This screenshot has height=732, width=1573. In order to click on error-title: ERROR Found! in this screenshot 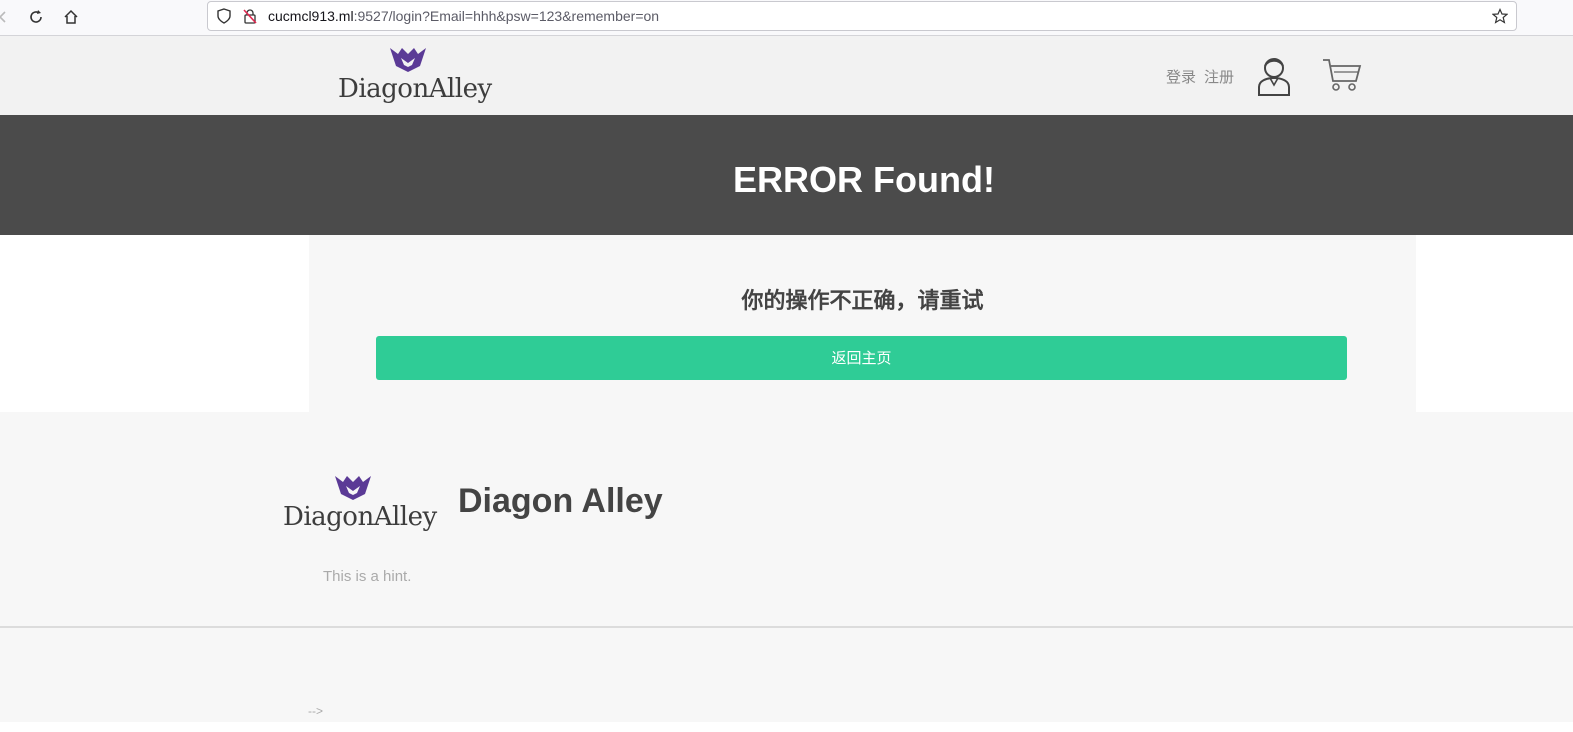, I will do `click(864, 179)`.